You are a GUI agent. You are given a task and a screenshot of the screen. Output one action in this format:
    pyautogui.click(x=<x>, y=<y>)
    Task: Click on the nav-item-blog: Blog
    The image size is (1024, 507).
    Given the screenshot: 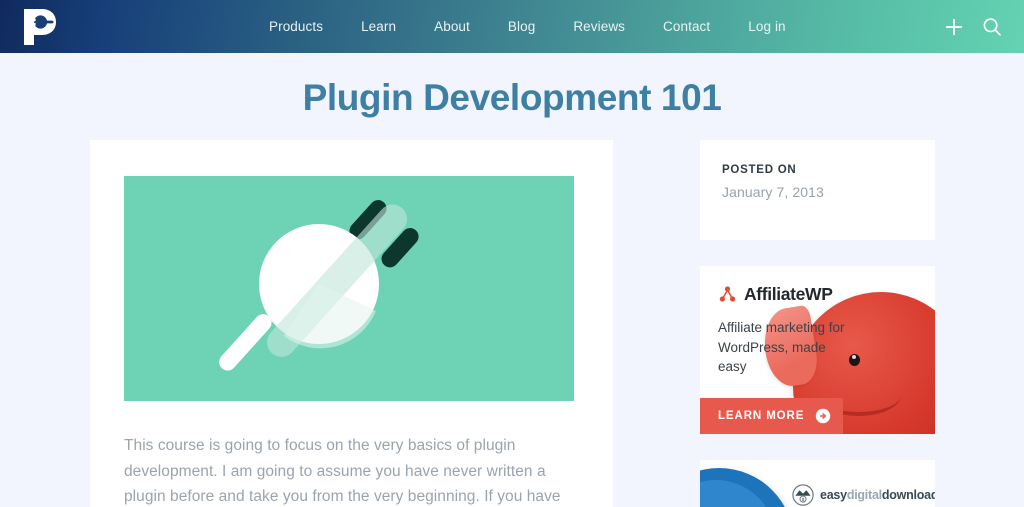 What is the action you would take?
    pyautogui.click(x=521, y=26)
    